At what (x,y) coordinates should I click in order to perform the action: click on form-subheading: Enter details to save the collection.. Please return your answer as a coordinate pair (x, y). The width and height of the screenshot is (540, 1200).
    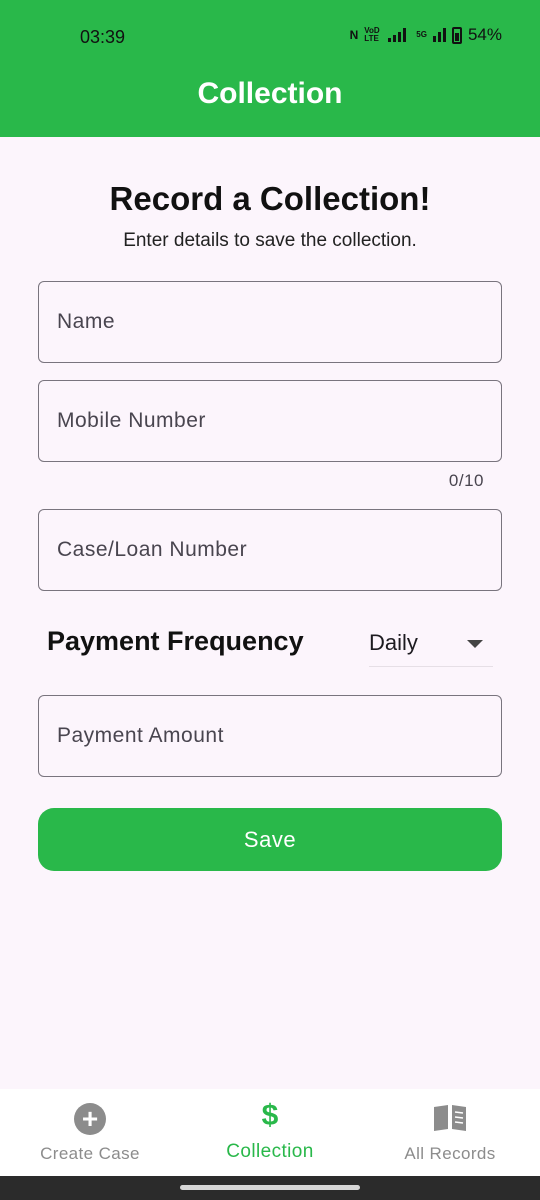
    Looking at the image, I should click on (270, 240).